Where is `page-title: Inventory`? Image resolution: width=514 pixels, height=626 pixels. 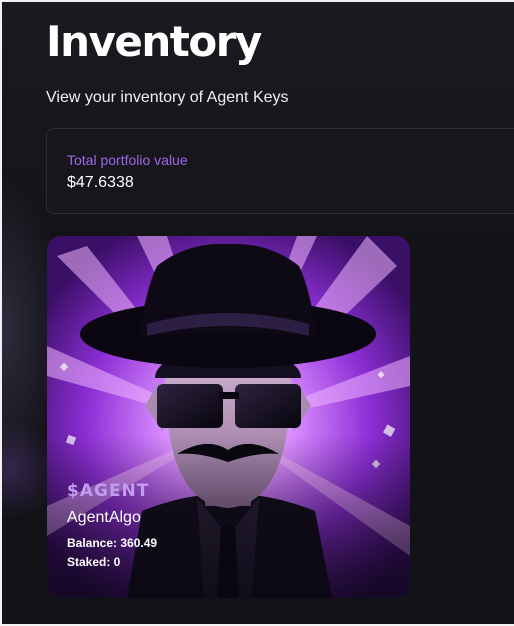
page-title: Inventory is located at coordinates (154, 41).